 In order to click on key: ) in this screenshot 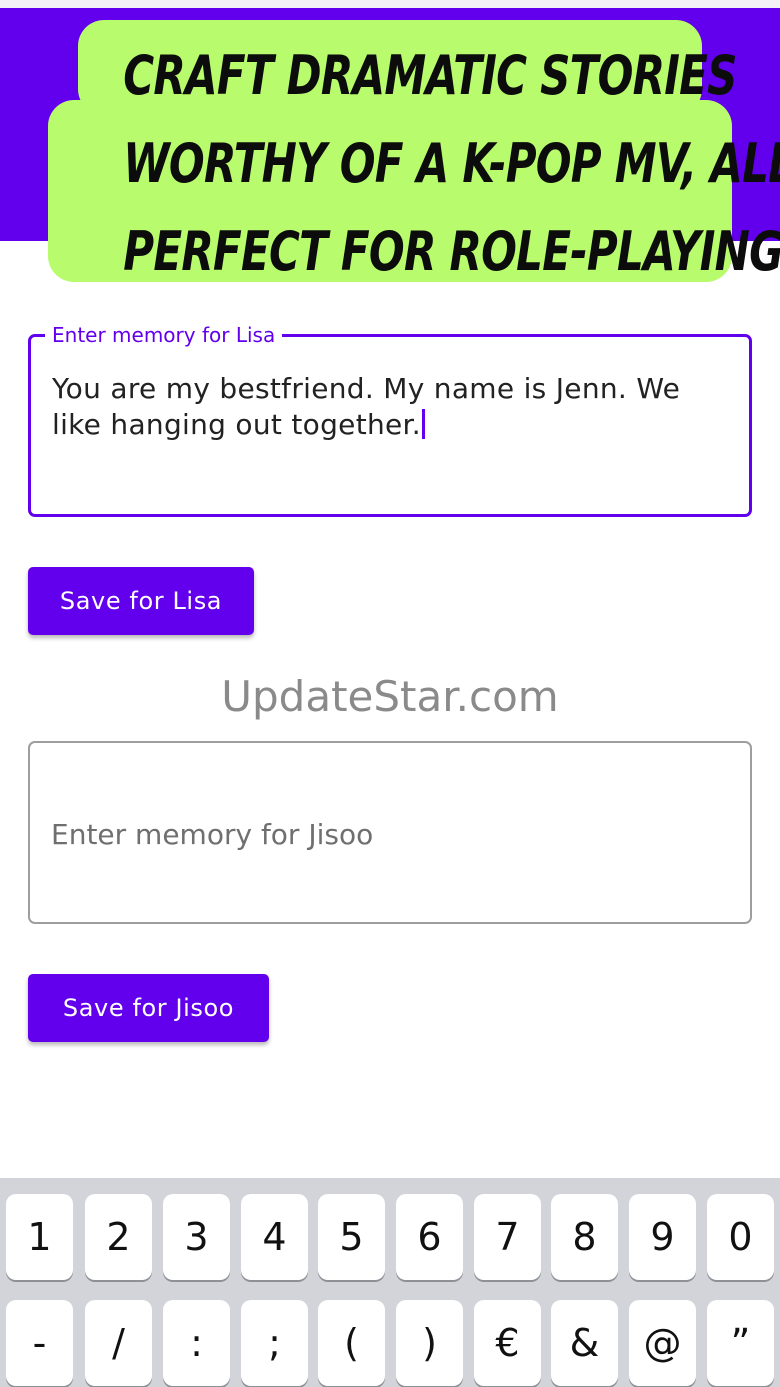, I will do `click(429, 1343)`.